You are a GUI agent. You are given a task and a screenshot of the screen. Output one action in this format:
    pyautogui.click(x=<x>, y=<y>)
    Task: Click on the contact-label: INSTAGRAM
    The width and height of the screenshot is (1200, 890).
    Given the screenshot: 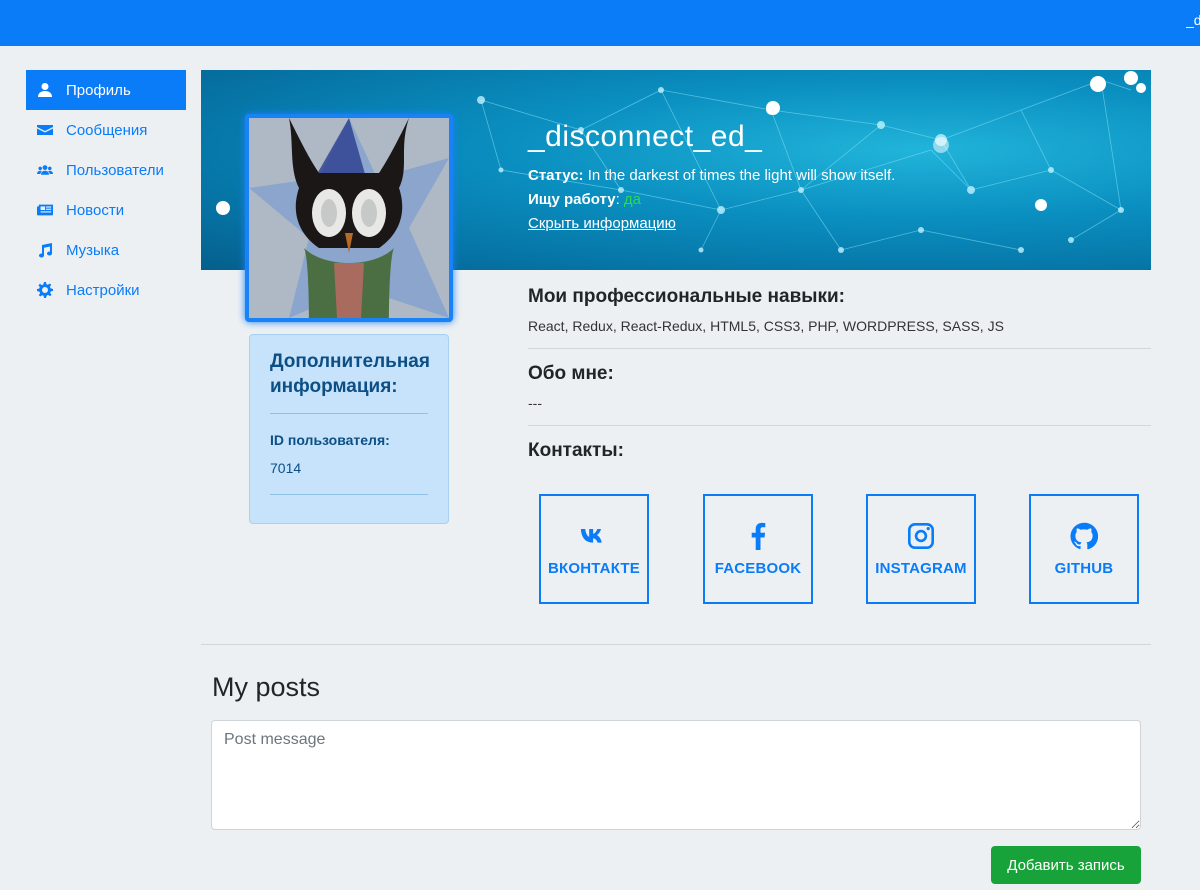 What is the action you would take?
    pyautogui.click(x=921, y=568)
    